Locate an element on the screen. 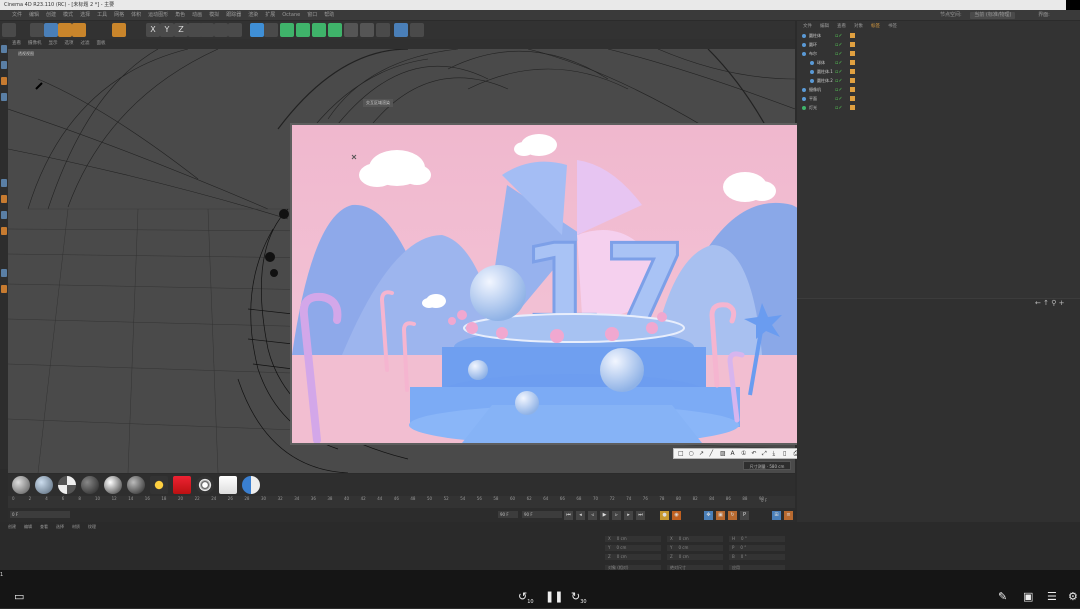 The width and height of the screenshot is (1080, 609). object-manager-tab: 对象 is located at coordinates (858, 26).